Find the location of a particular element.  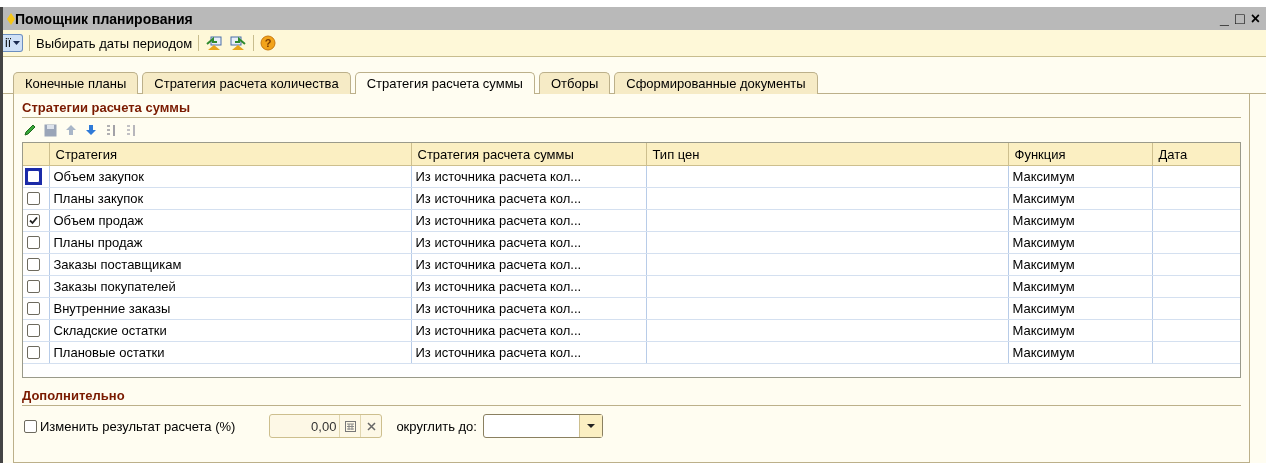

column-header: Функция is located at coordinates (1080, 154).